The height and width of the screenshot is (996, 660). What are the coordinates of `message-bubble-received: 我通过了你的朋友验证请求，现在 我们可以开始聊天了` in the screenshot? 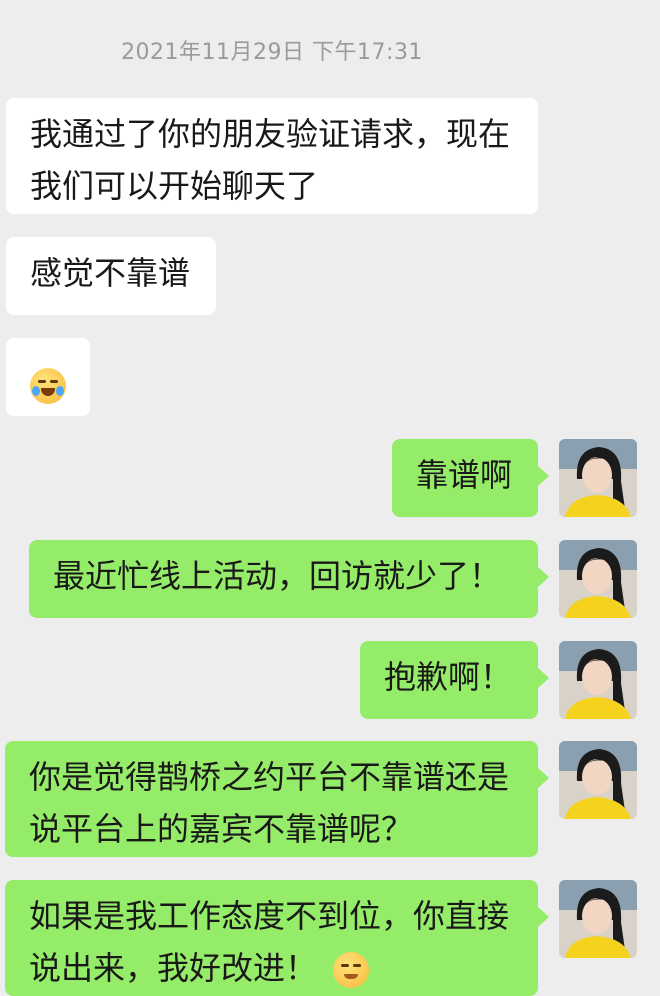 It's located at (272, 156).